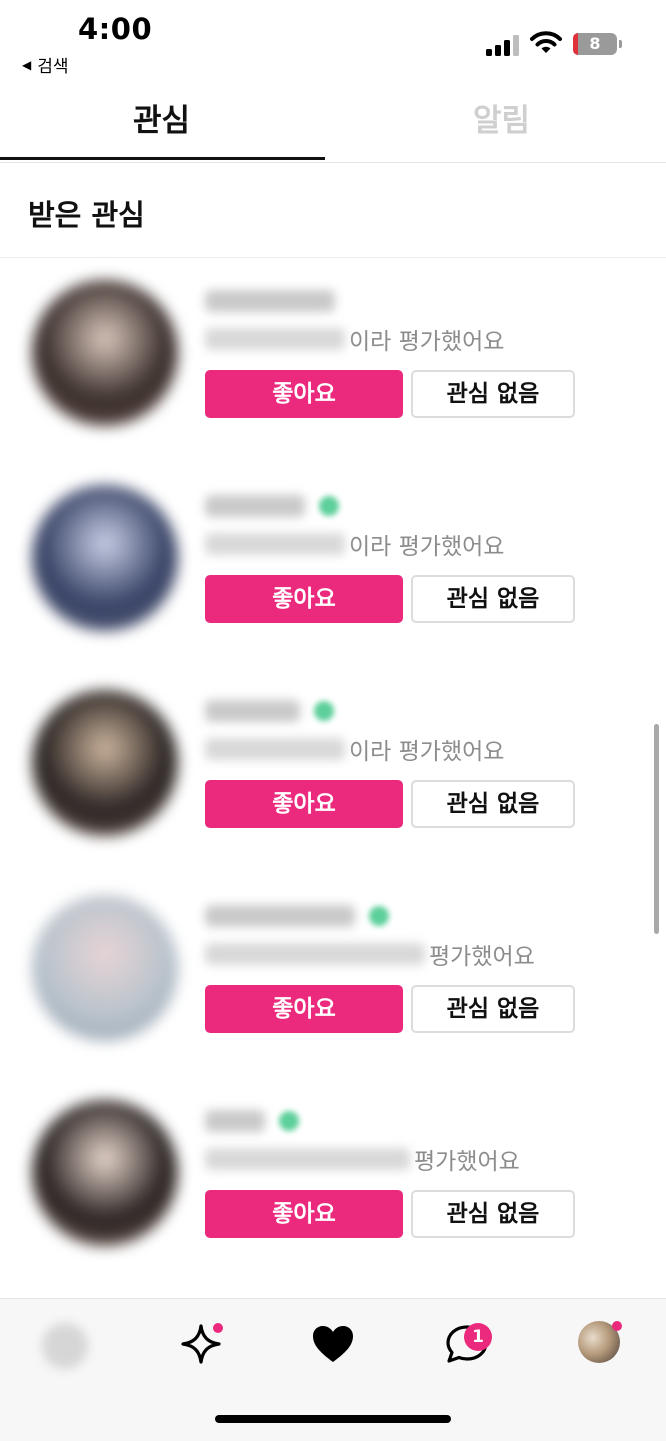  Describe the element at coordinates (503, 45) in the screenshot. I see `cellular-signal-icon` at that location.